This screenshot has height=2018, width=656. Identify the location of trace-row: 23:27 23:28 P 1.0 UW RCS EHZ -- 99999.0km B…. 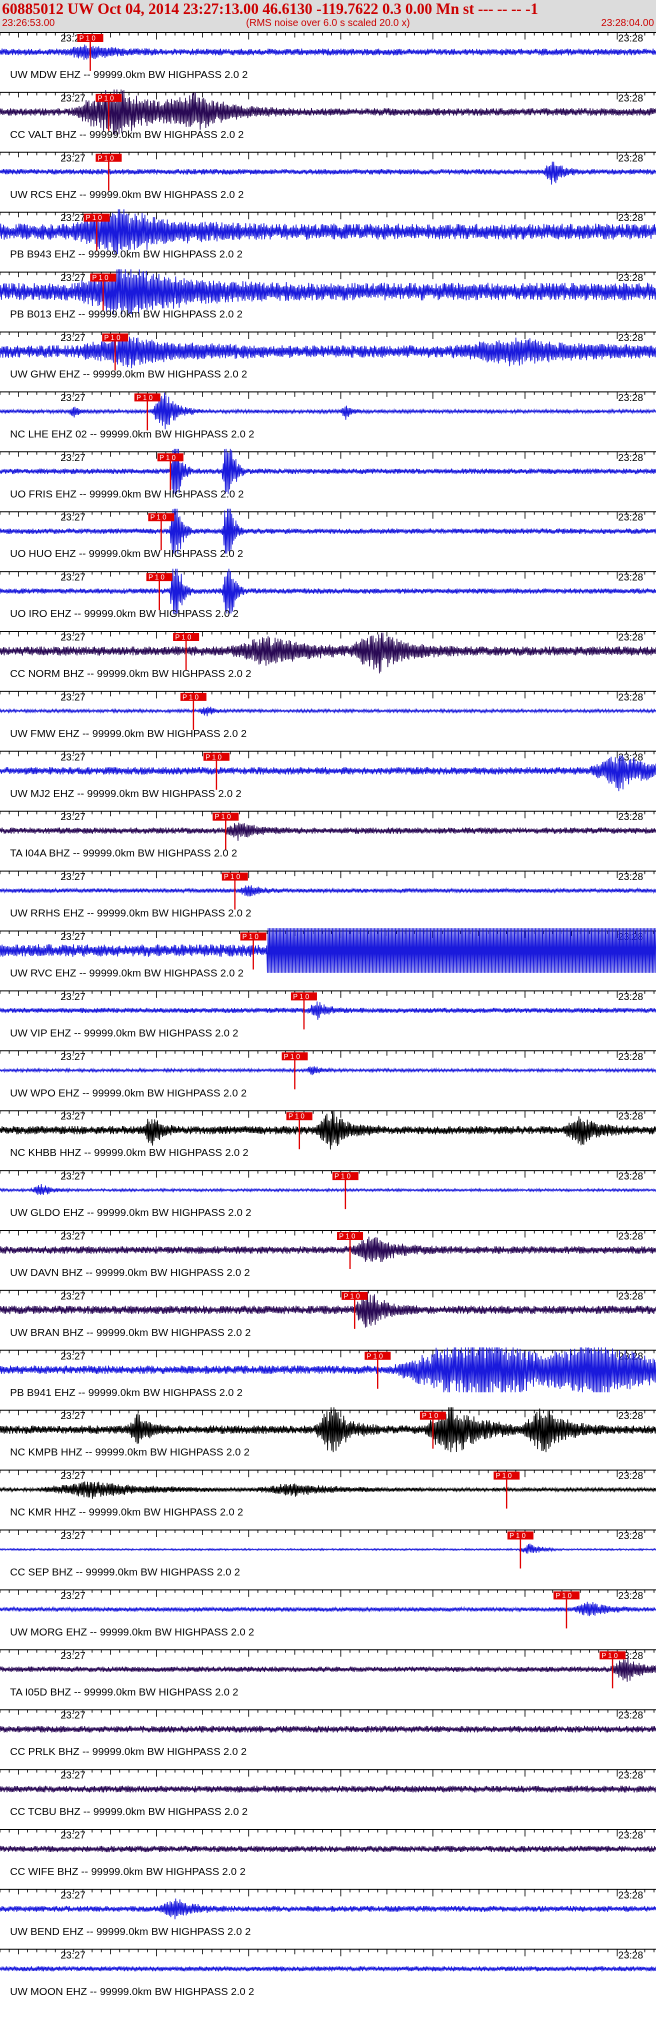
(328, 176).